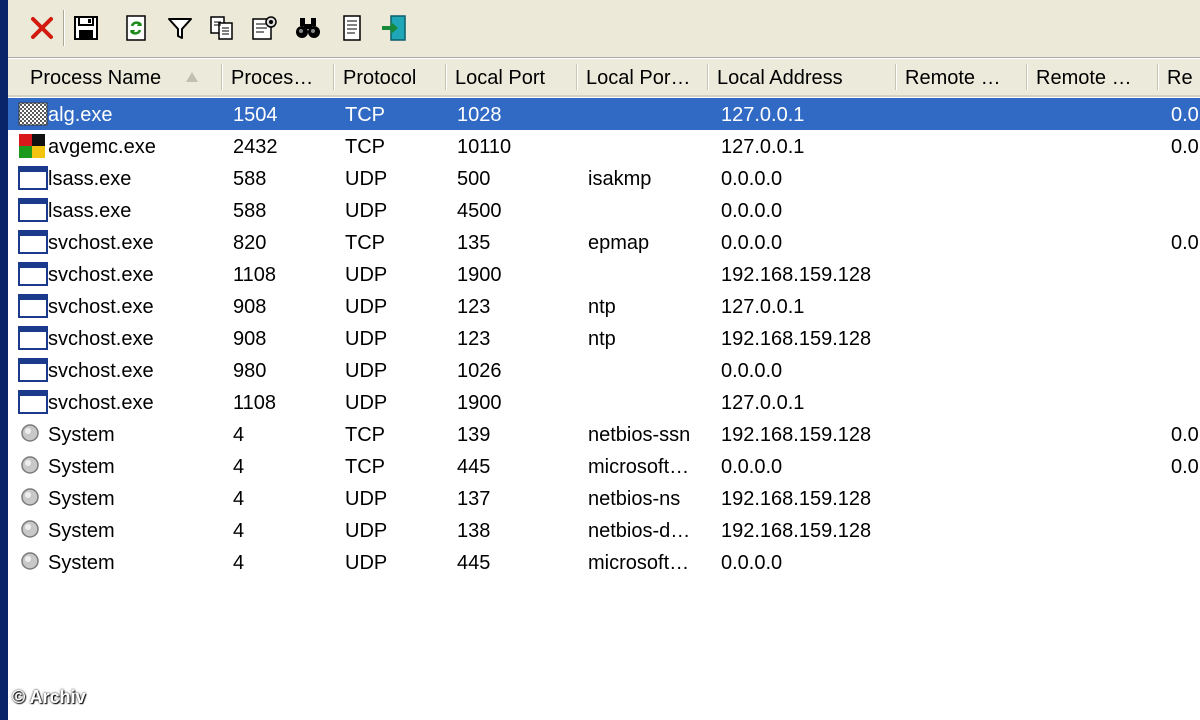  I want to click on find-icon, so click(308, 28).